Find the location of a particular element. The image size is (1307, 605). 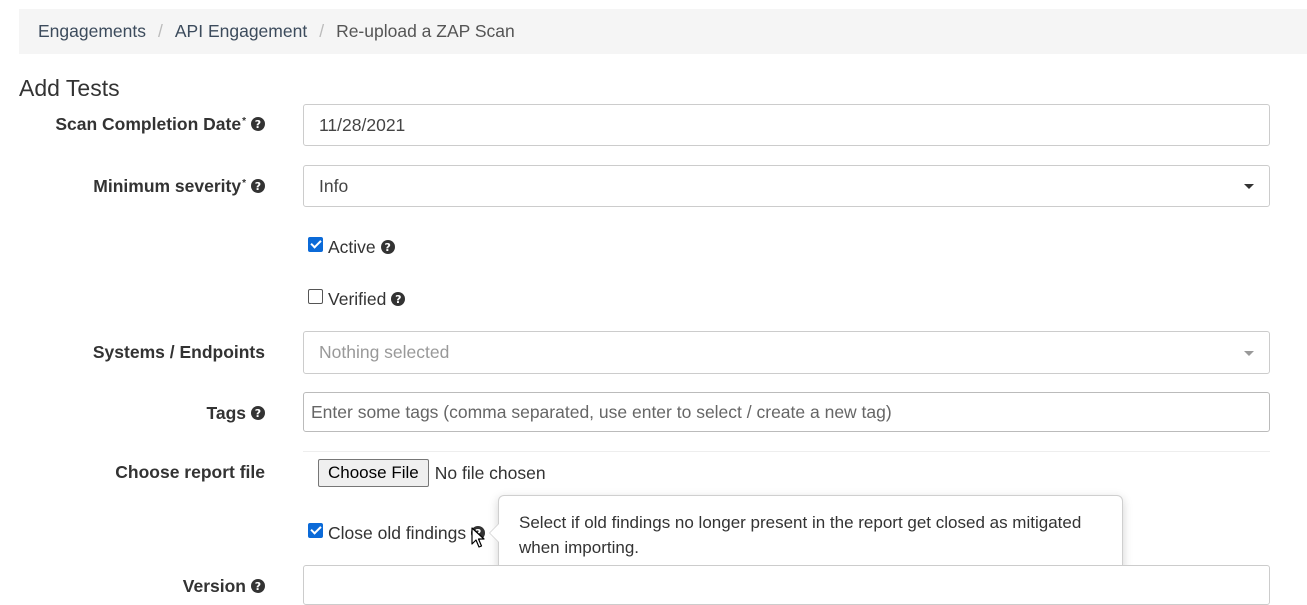

report-file-label-text: Choose report file is located at coordinates (190, 471).